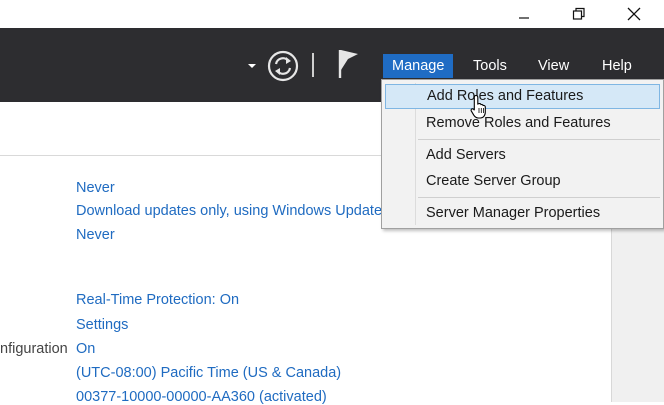 The image size is (664, 405). I want to click on menu-help: Help, so click(617, 66).